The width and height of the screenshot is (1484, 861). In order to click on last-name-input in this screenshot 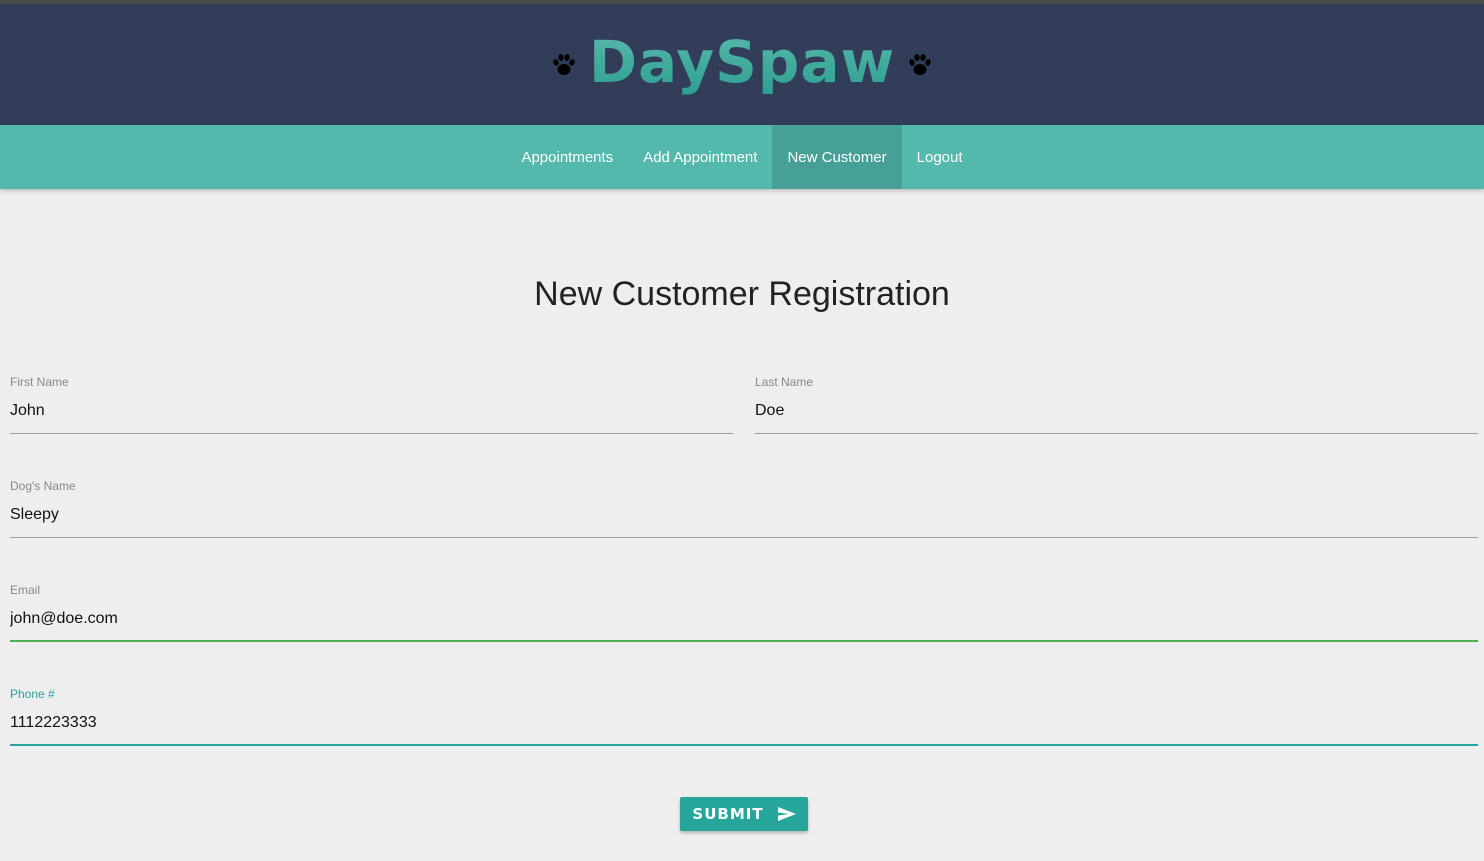, I will do `click(1116, 412)`.